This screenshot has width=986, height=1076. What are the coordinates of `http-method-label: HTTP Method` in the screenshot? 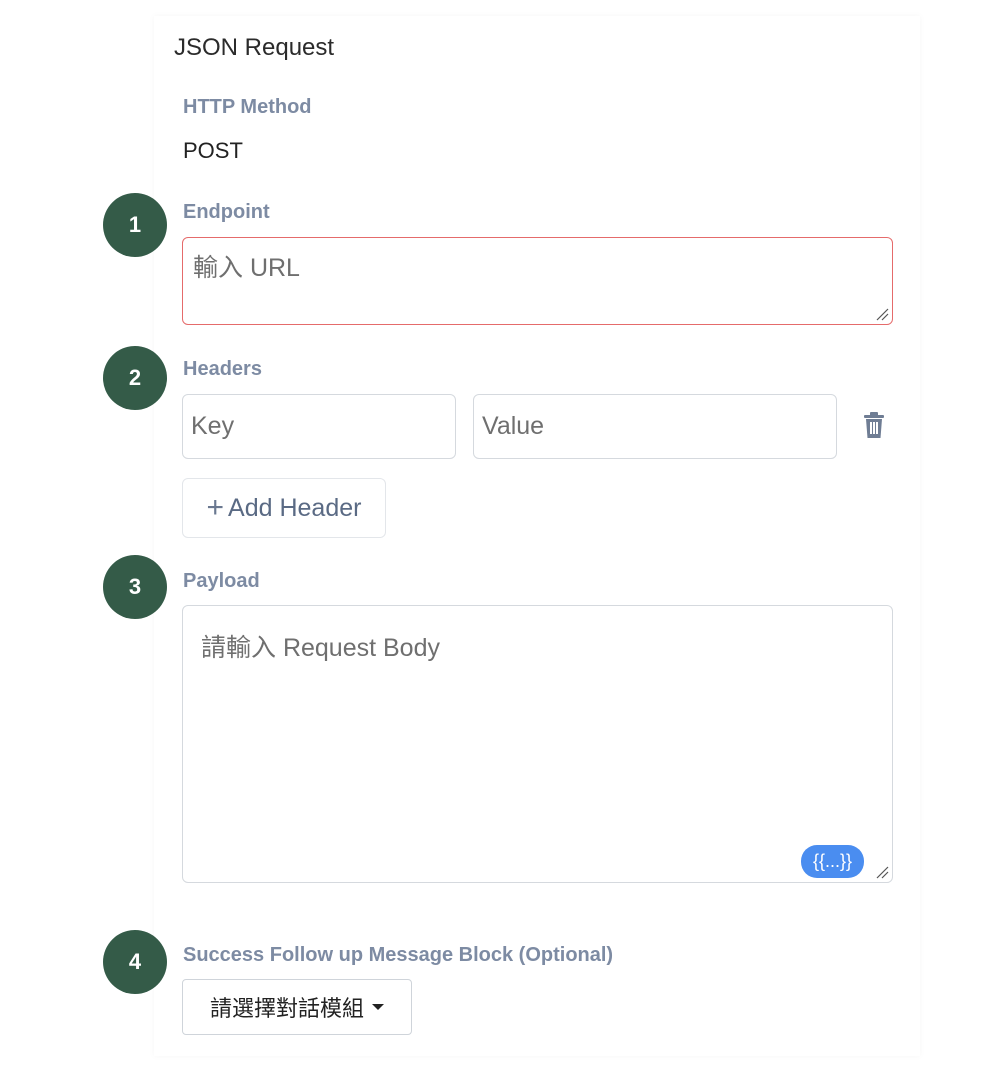 It's located at (247, 107).